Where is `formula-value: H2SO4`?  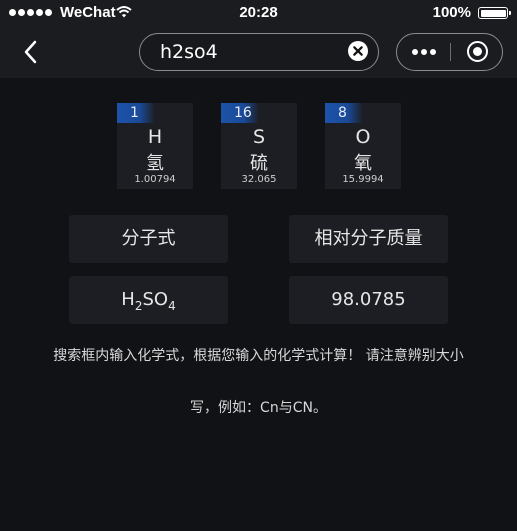
formula-value: H2SO4 is located at coordinates (148, 300).